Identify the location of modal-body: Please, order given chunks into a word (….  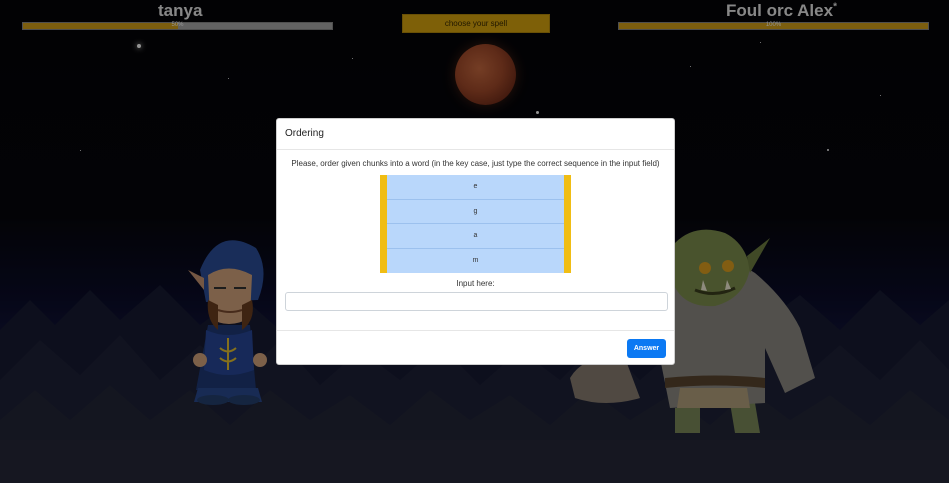
(475, 230).